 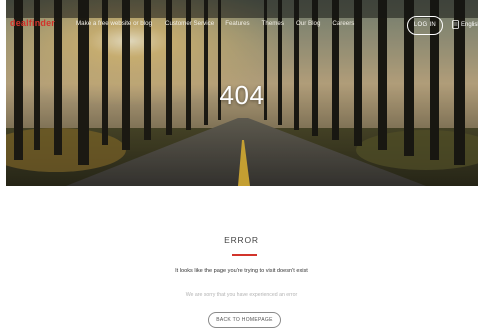 I want to click on nav-link-customer-service: Customer Service, so click(x=189, y=23).